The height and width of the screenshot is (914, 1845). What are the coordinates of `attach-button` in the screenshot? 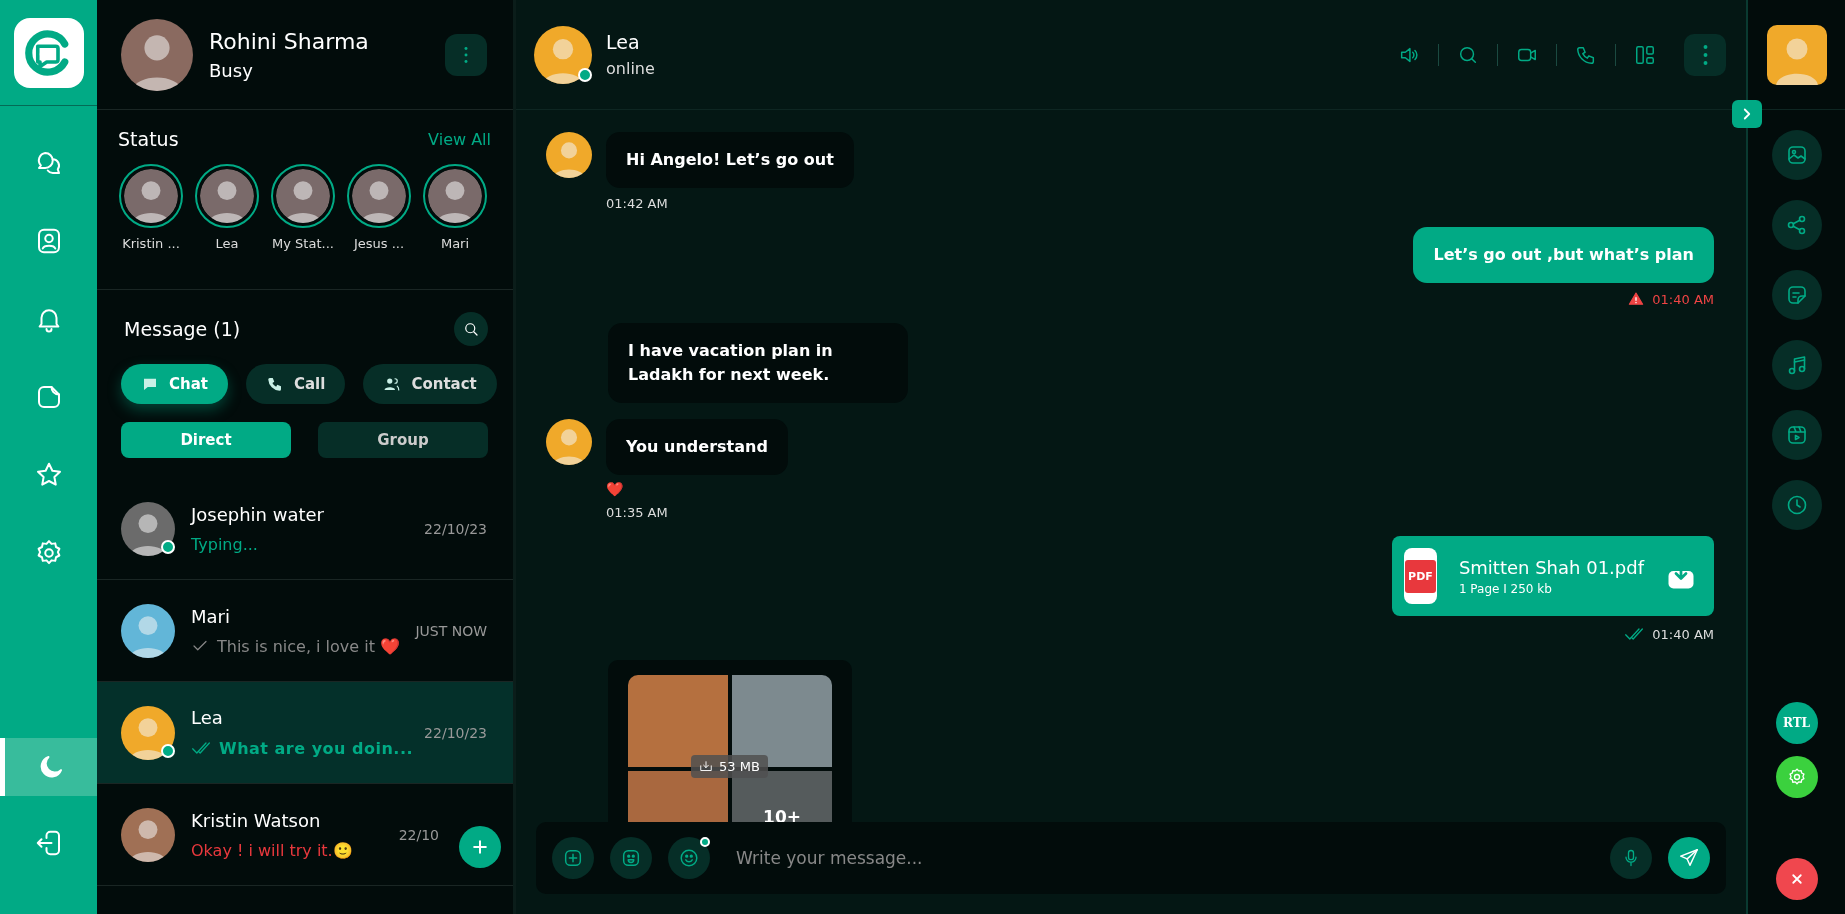 It's located at (573, 858).